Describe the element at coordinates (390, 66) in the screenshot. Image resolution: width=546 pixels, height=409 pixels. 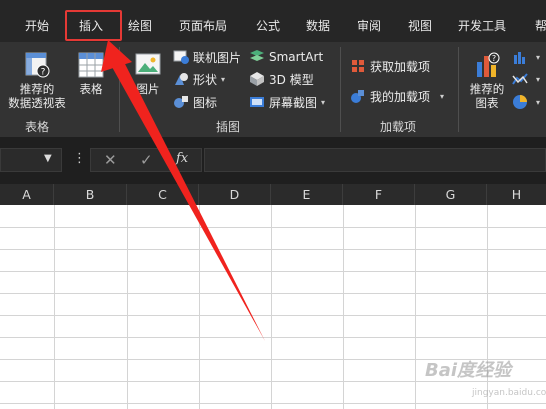
I see `get-addins-button: 获取加载项` at that location.